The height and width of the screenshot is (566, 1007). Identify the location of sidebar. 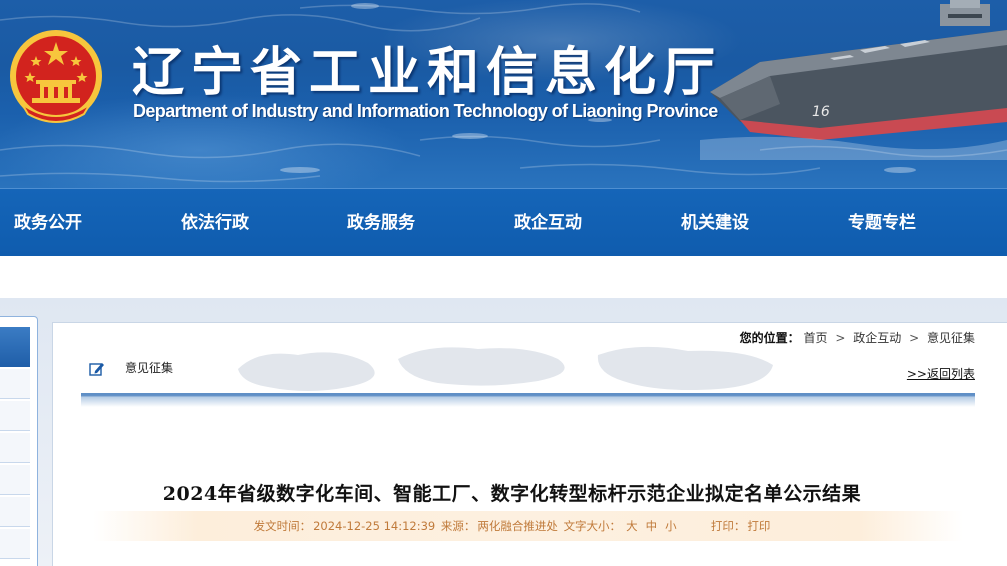
(19, 441).